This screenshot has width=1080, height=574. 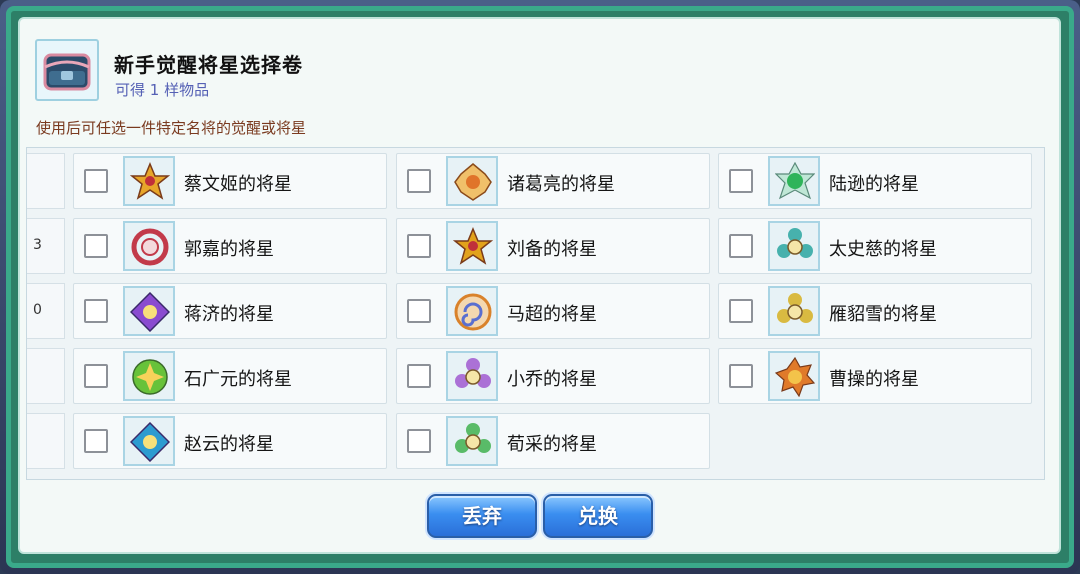 I want to click on item-label: 郭嘉的将星, so click(x=229, y=249).